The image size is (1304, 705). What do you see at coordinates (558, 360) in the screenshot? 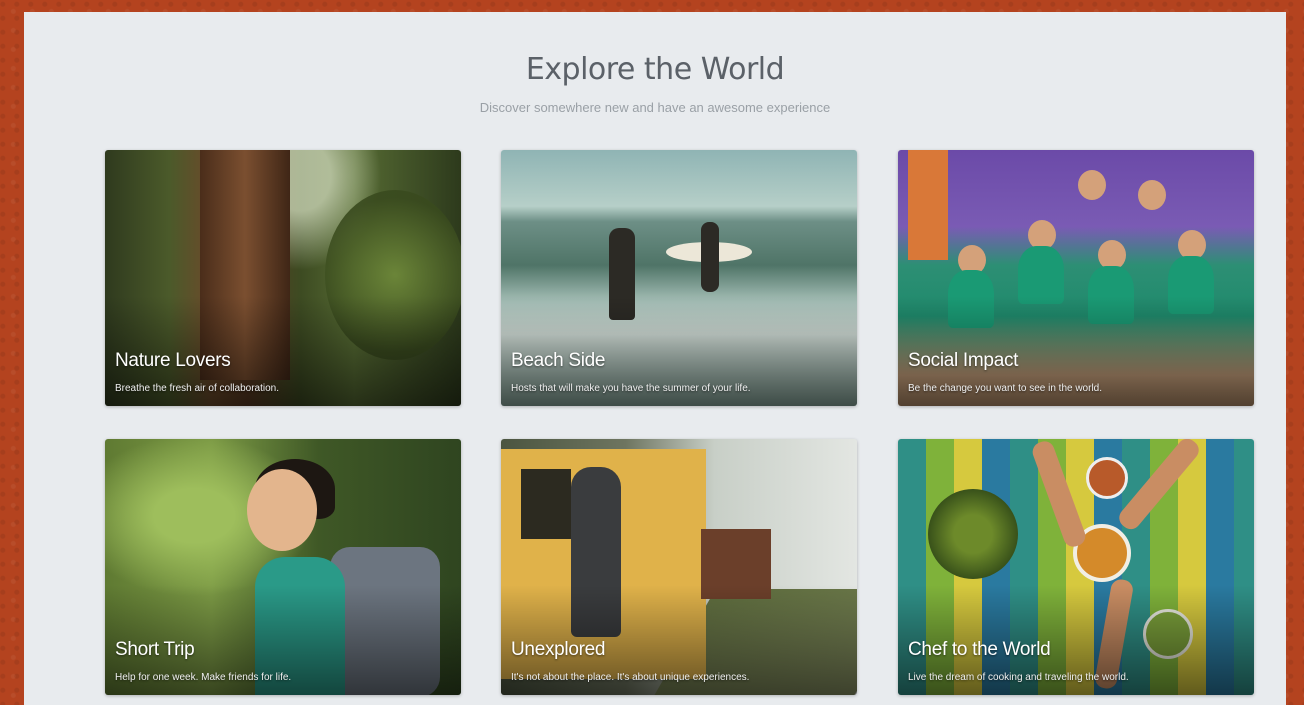
I see `card-title: Beach Side` at bounding box center [558, 360].